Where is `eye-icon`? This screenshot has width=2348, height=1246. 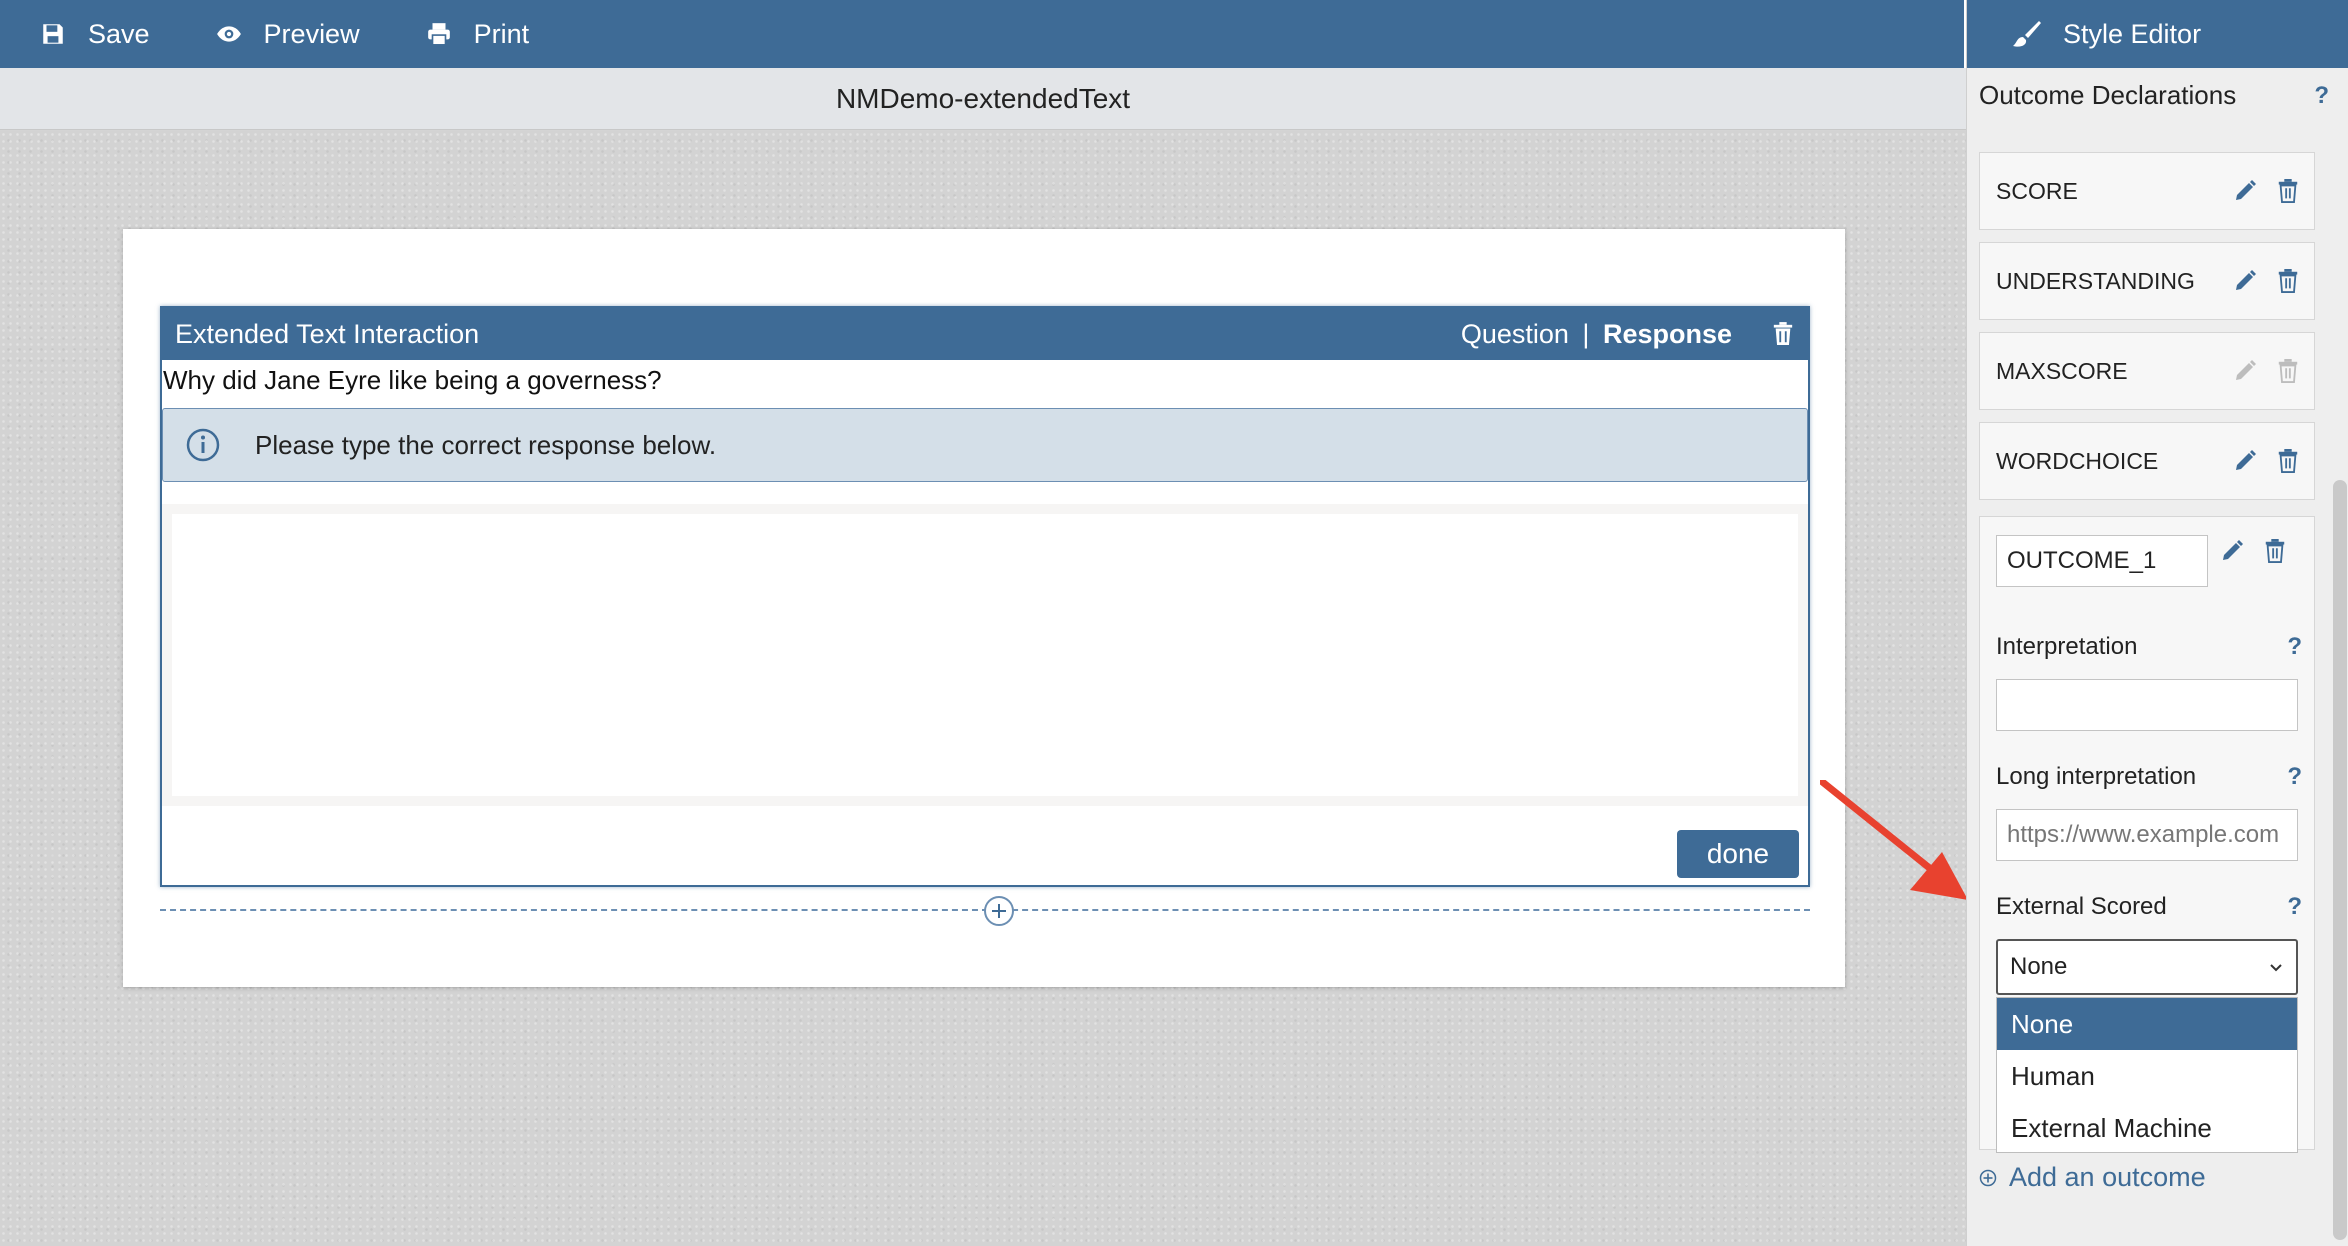 eye-icon is located at coordinates (228, 34).